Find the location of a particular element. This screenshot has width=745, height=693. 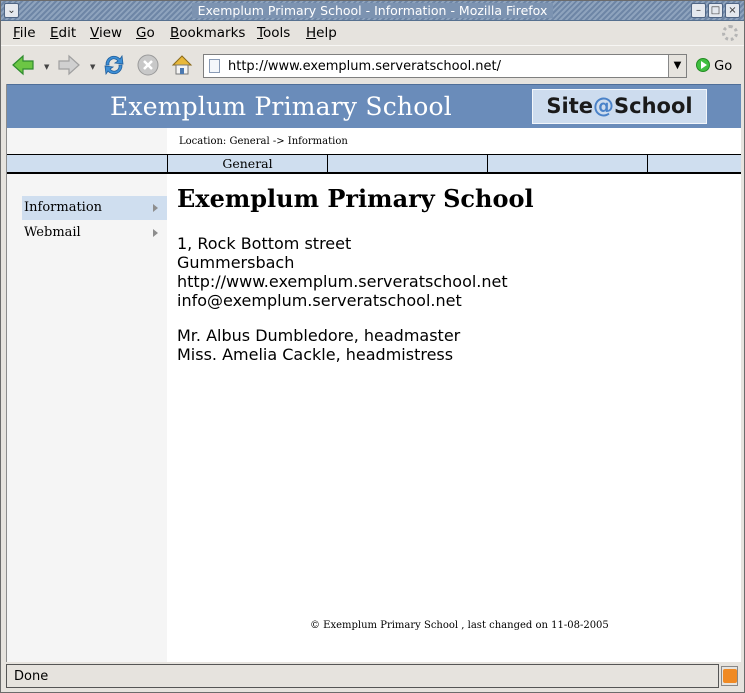

menu-edit: Edit is located at coordinates (63, 33).